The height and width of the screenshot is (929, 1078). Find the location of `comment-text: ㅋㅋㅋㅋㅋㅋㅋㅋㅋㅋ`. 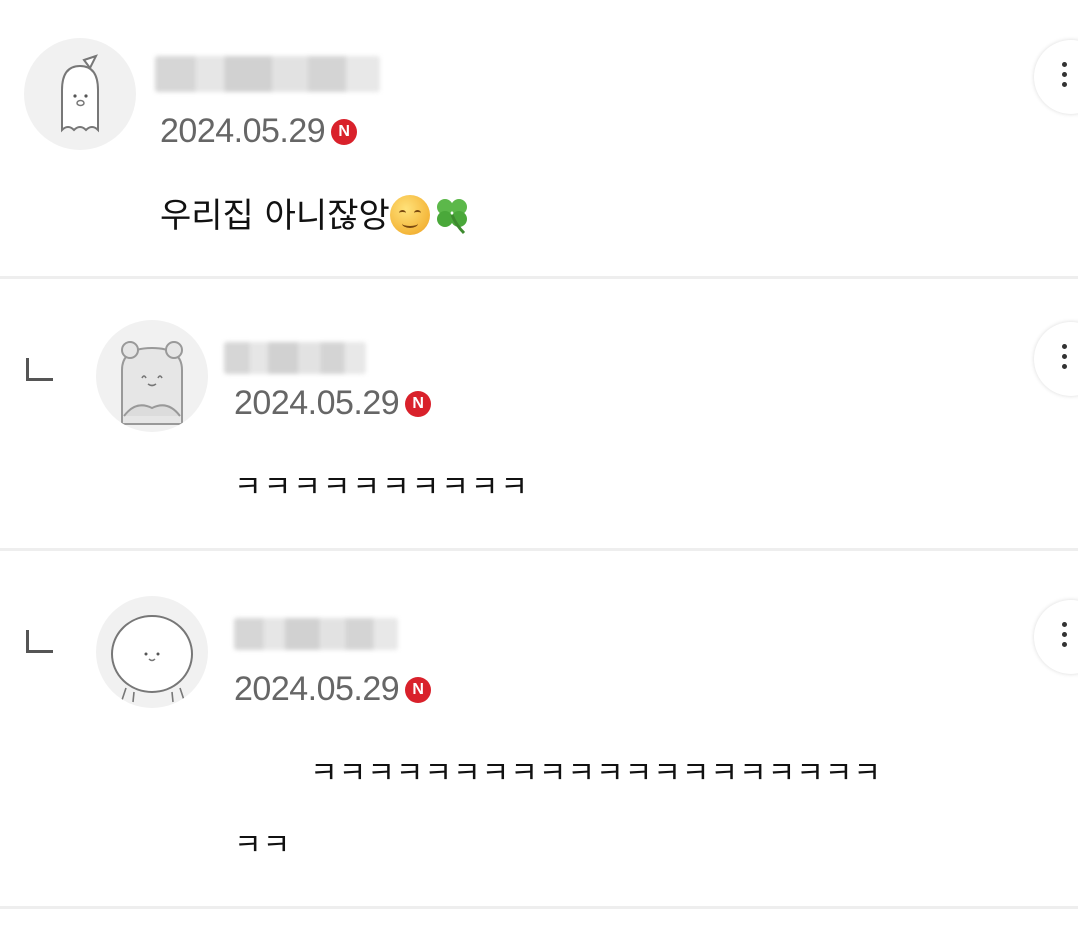

comment-text: ㅋㅋㅋㅋㅋㅋㅋㅋㅋㅋ is located at coordinates (382, 487).